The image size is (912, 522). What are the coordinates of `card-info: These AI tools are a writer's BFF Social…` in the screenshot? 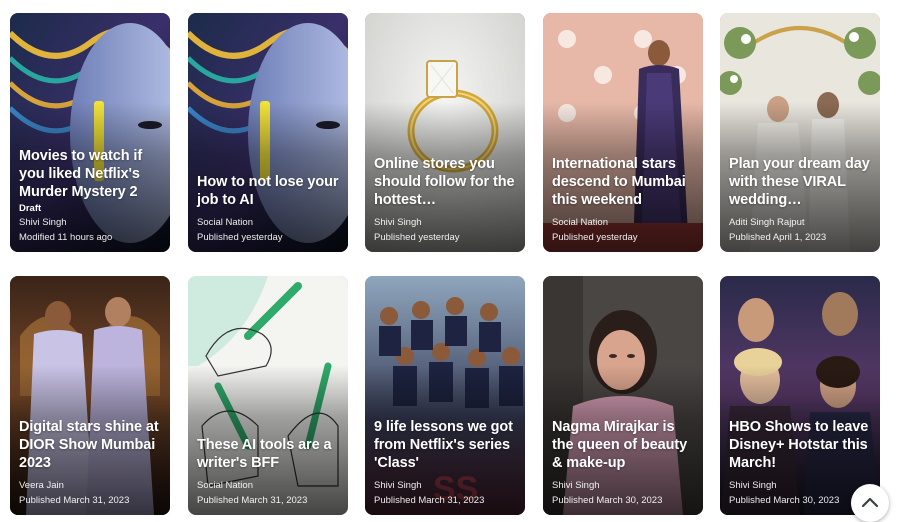 It's located at (269, 471).